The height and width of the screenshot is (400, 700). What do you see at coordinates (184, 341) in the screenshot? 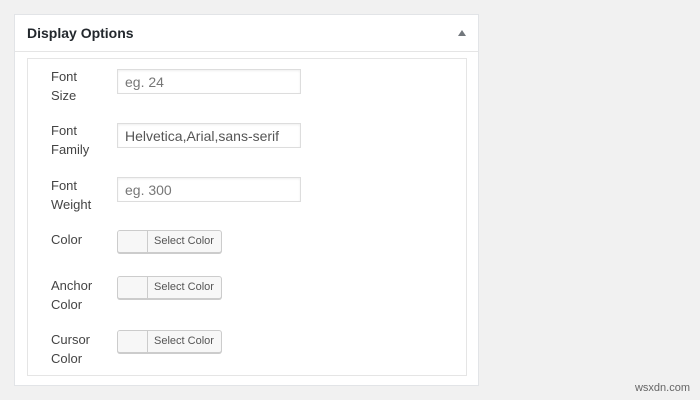
I see `cursor-select-color-label: Select Color` at bounding box center [184, 341].